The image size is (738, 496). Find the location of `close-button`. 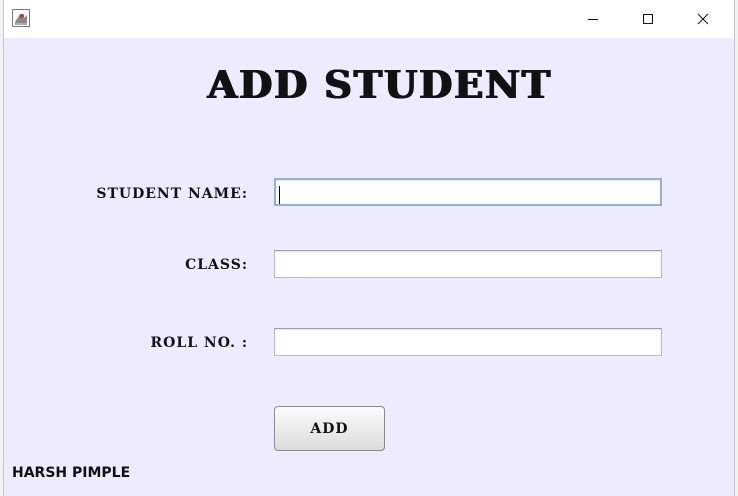

close-button is located at coordinates (703, 19).